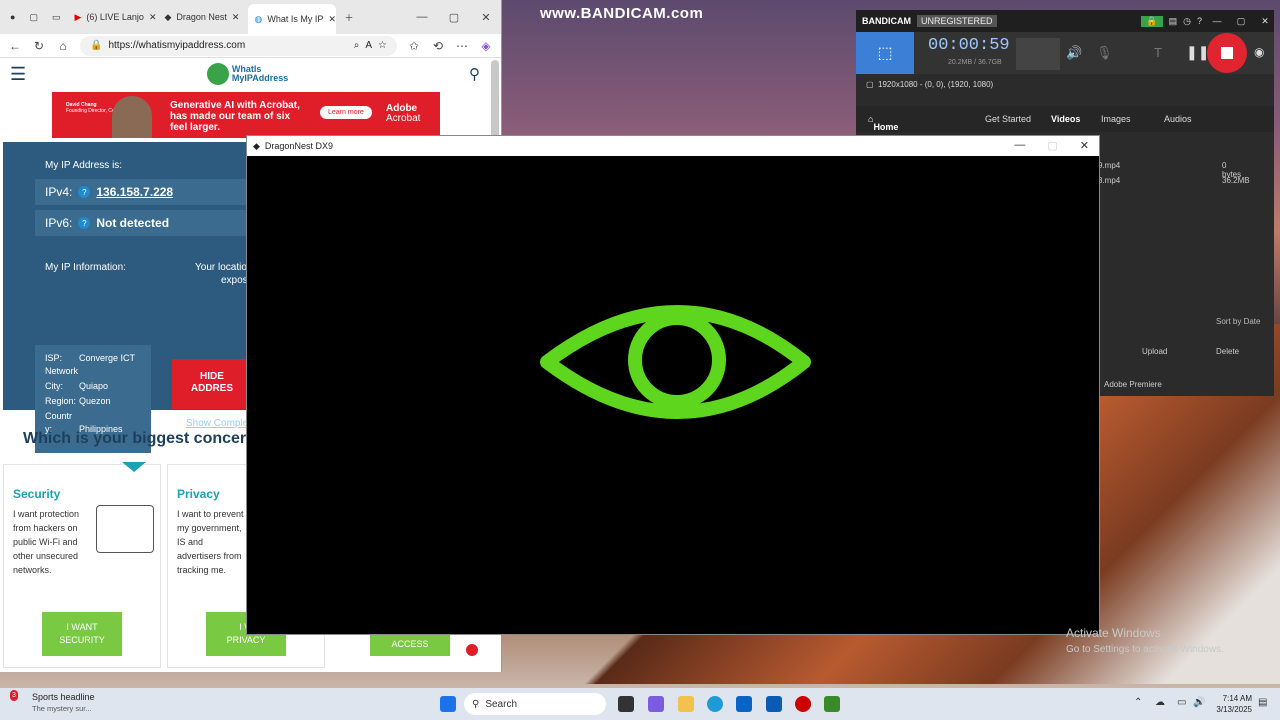 The image size is (1280, 720). Describe the element at coordinates (656, 704) in the screenshot. I see `copilot-icon` at that location.